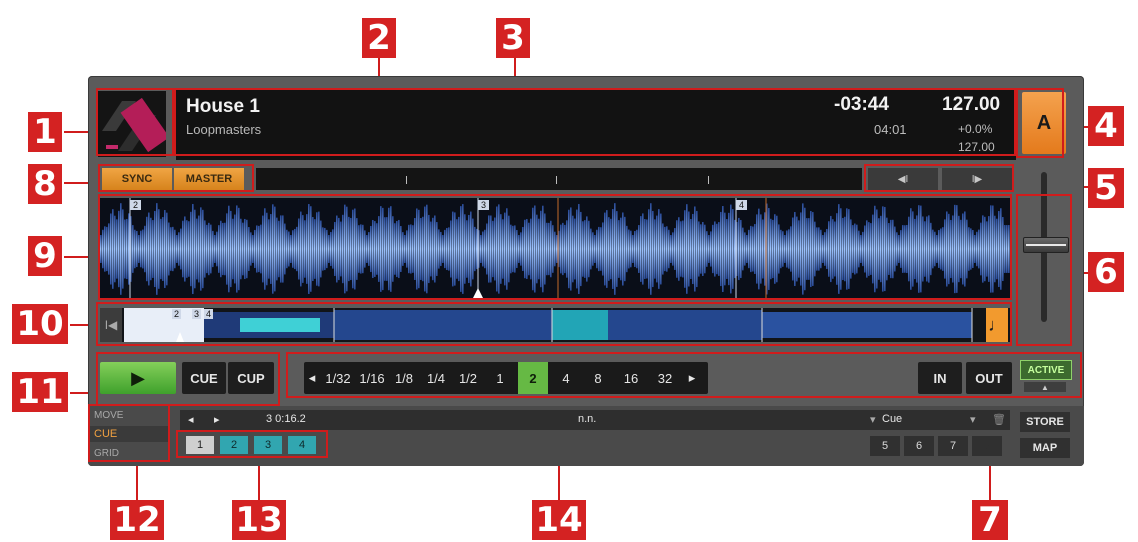 Image resolution: width=1138 pixels, height=542 pixels. I want to click on cue-marker-2: 2, so click(136, 205).